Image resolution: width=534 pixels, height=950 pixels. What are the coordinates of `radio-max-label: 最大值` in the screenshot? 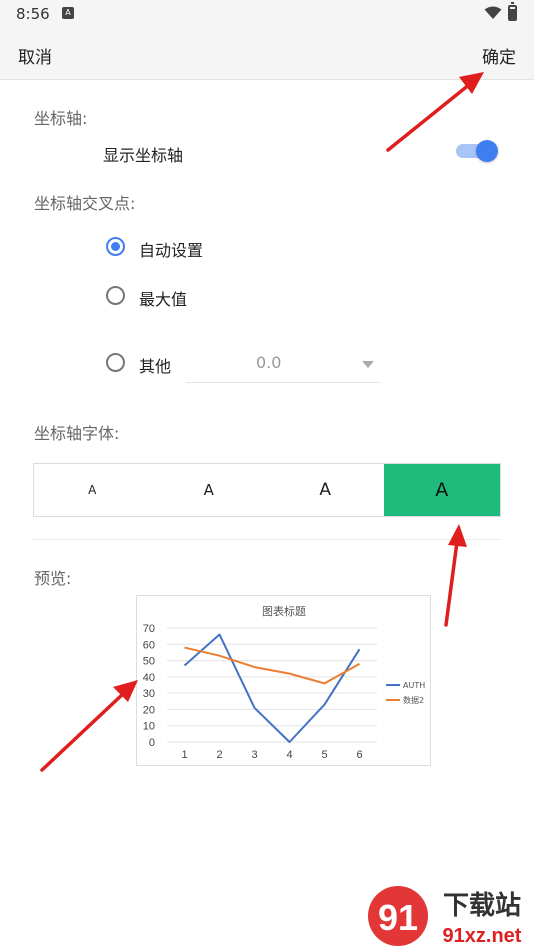 It's located at (163, 298).